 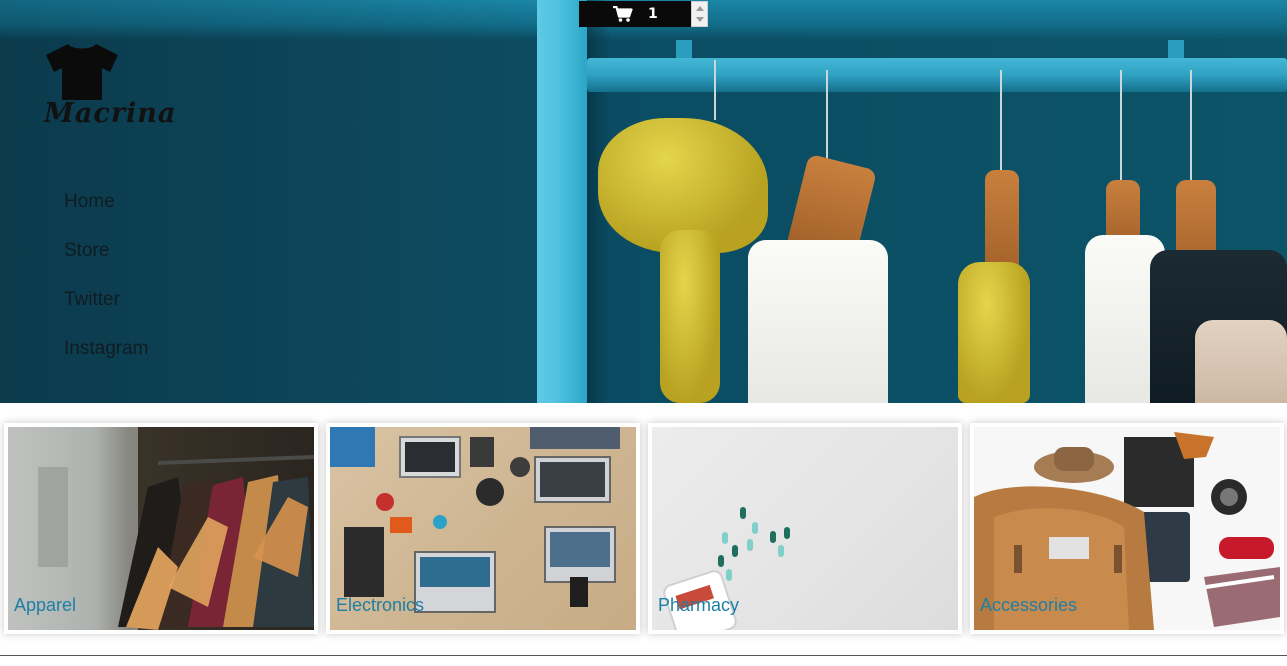 I want to click on category-card-apparel: Apparel, so click(x=161, y=528).